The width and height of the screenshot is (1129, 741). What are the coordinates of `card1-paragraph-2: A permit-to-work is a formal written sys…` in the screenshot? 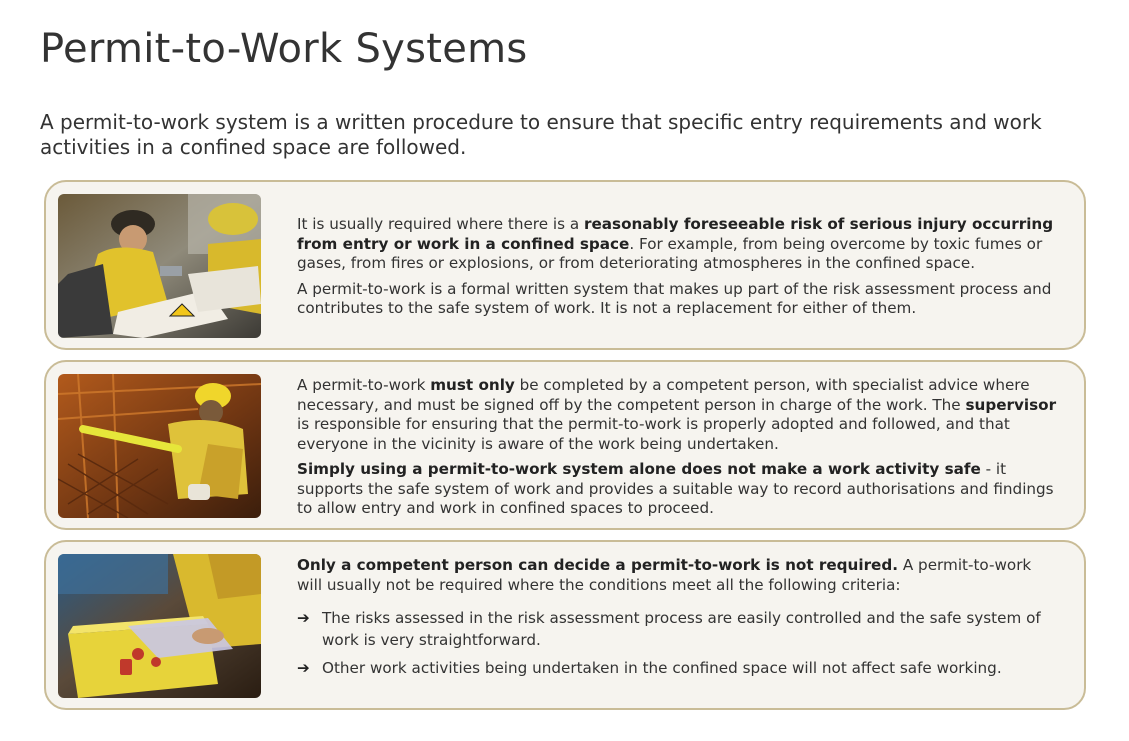 It's located at (674, 298).